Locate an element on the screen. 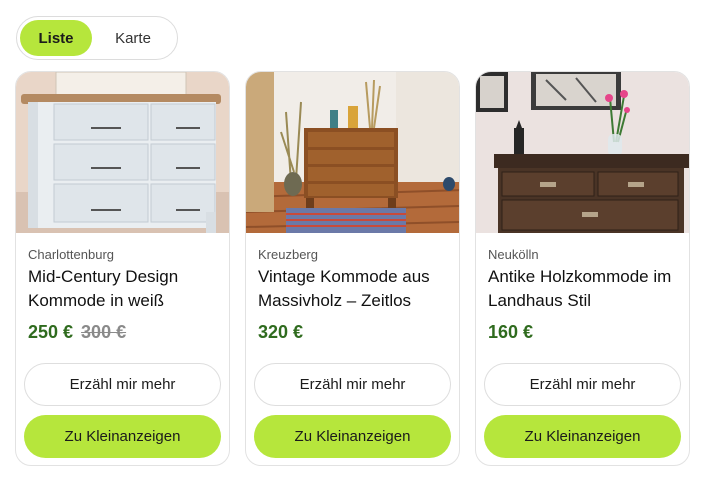 This screenshot has height=486, width=706. listing-district: Kreuzberg is located at coordinates (288, 254).